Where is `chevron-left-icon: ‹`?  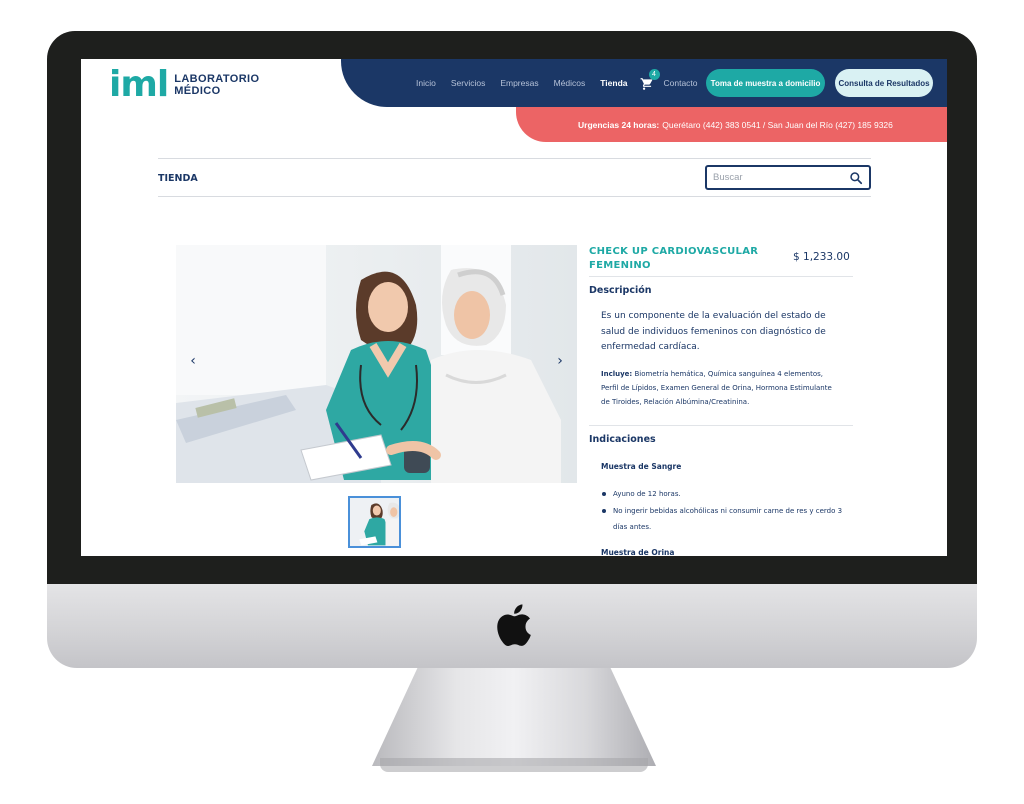 chevron-left-icon: ‹ is located at coordinates (193, 361).